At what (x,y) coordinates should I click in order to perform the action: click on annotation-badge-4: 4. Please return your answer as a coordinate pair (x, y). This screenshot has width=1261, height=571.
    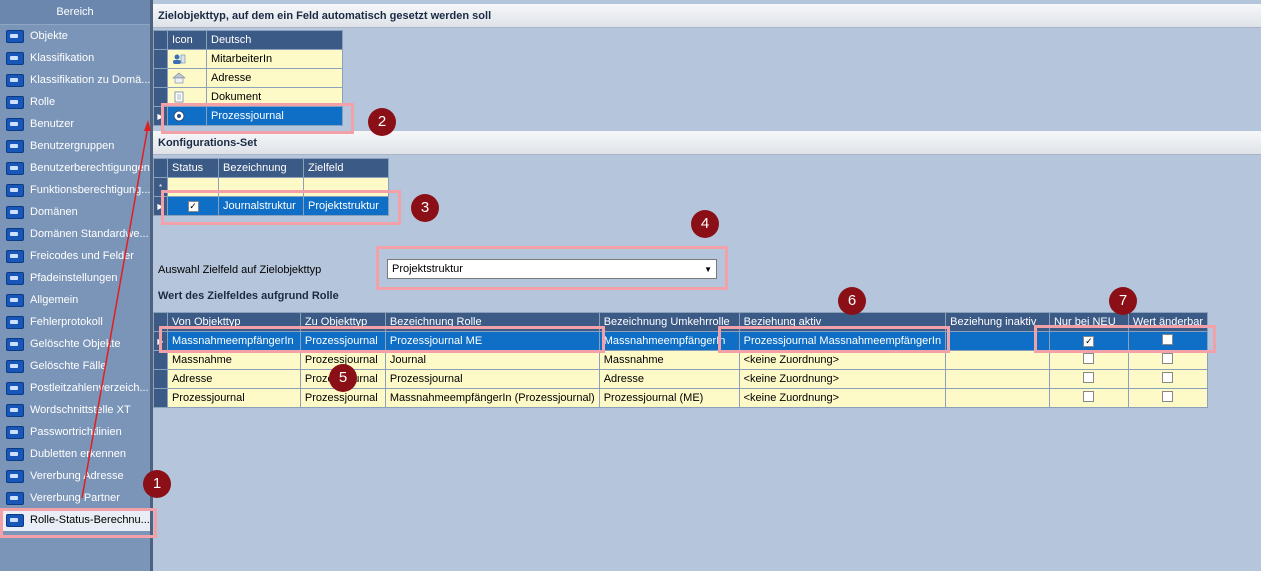
    Looking at the image, I should click on (705, 224).